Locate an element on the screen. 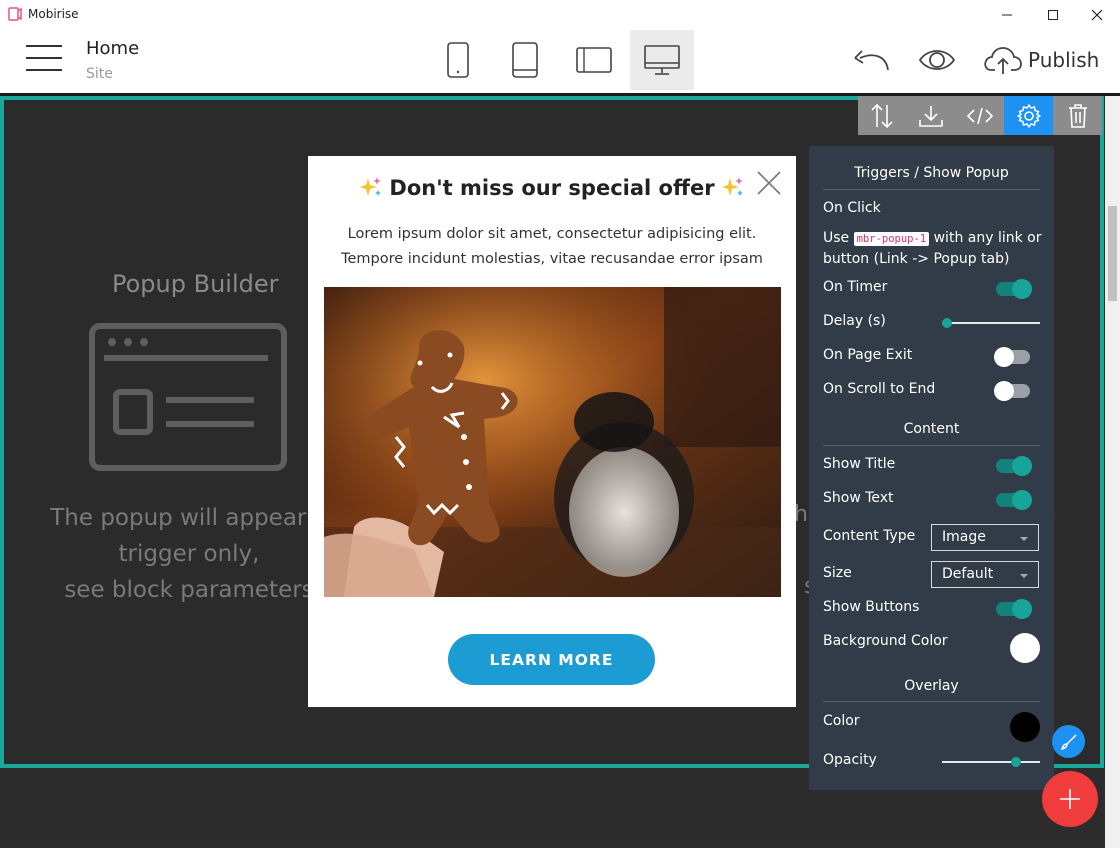 Image resolution: width=1120 pixels, height=848 pixels. on-scroll-toggle is located at coordinates (1012, 391).